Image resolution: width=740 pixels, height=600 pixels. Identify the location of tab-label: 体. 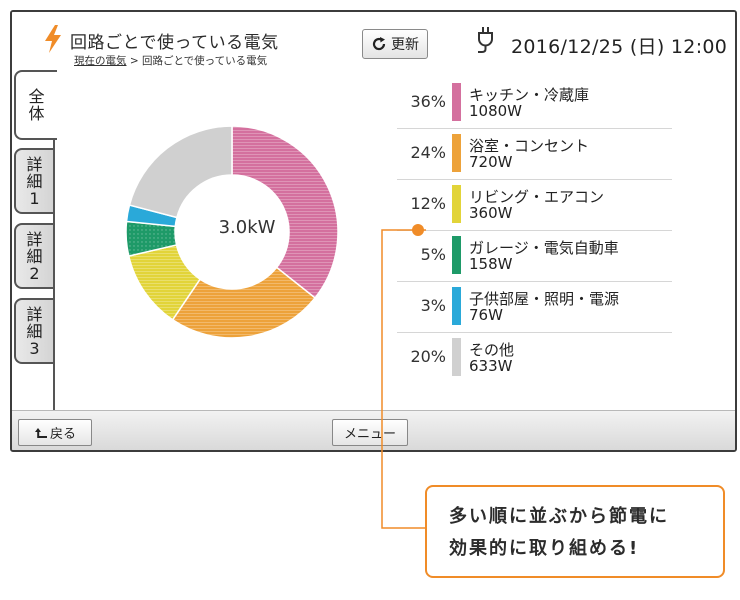
(36, 113).